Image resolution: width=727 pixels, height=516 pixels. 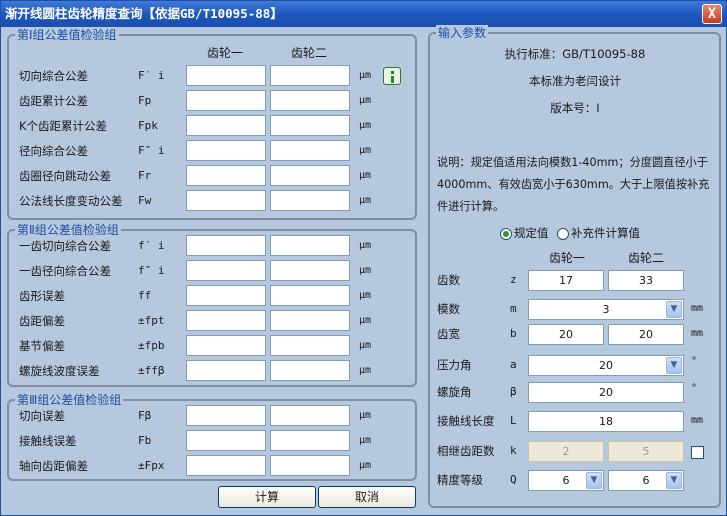 I want to click on teeth-gear2-input: 33, so click(x=646, y=280).